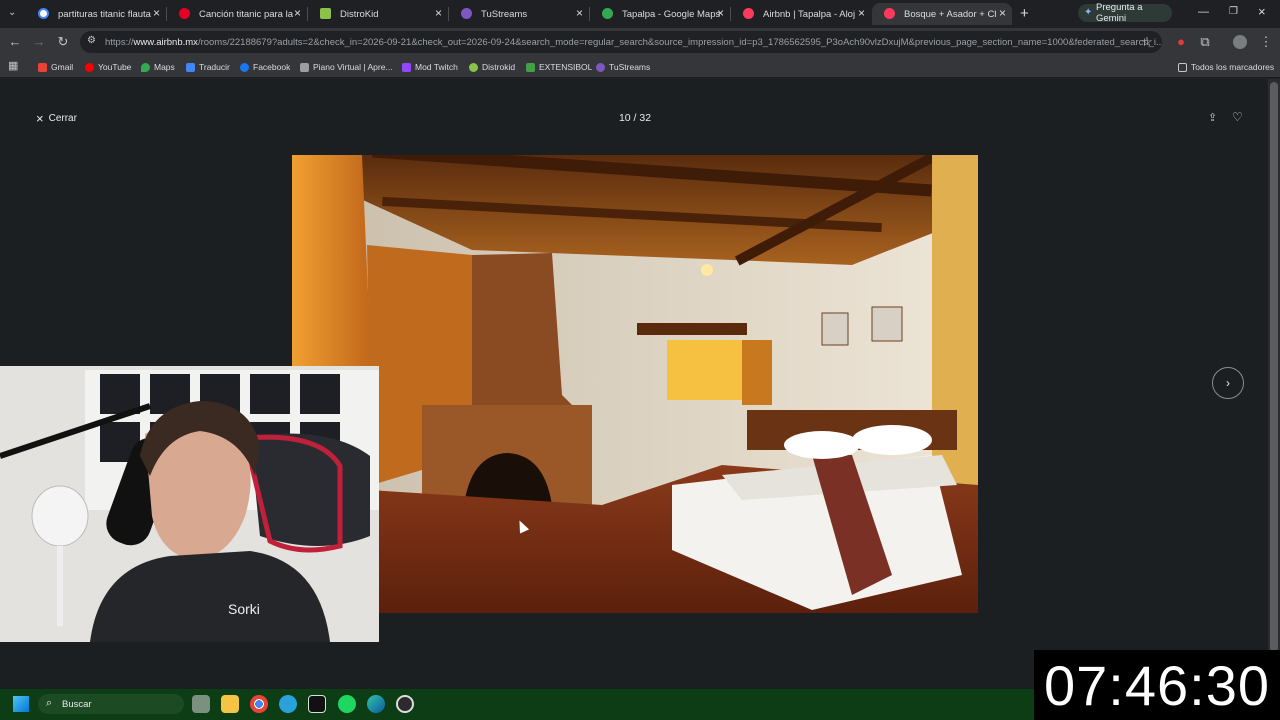 Image resolution: width=1280 pixels, height=720 pixels. I want to click on site-info-icon: ⚙, so click(91, 40).